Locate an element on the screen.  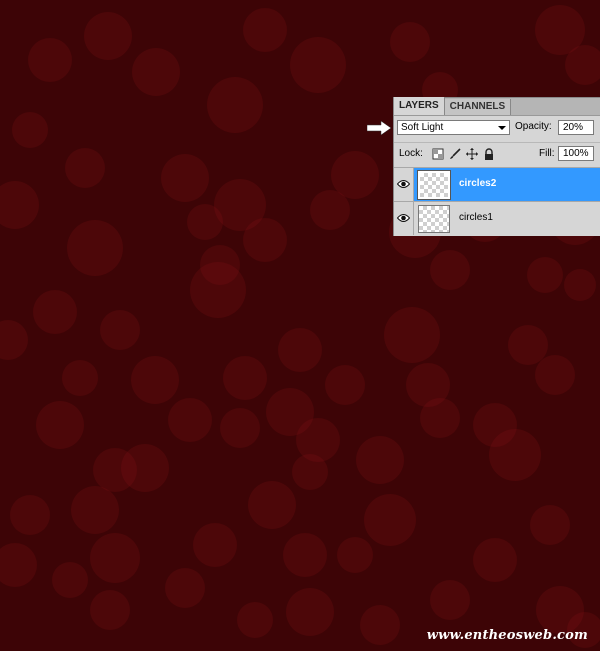
fill-input: 100% is located at coordinates (576, 153).